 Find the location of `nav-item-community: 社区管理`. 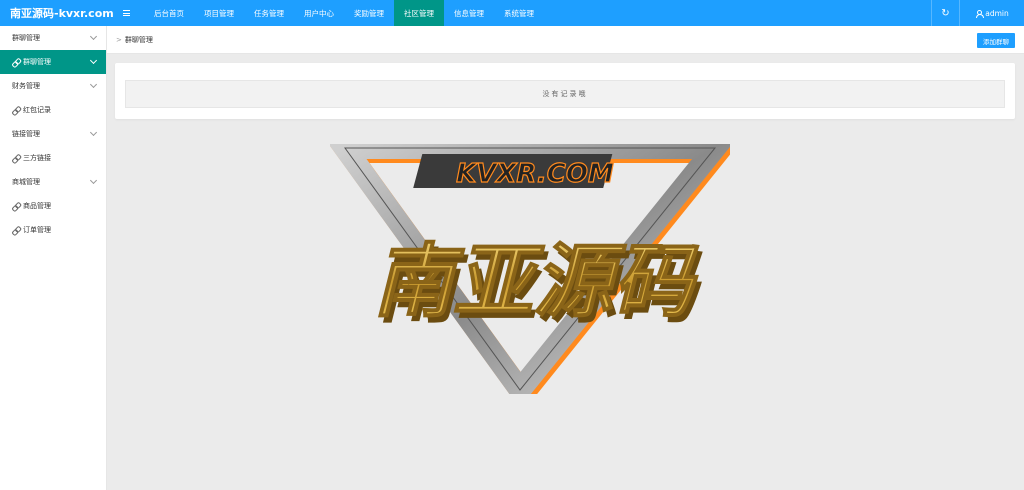

nav-item-community: 社区管理 is located at coordinates (419, 13).